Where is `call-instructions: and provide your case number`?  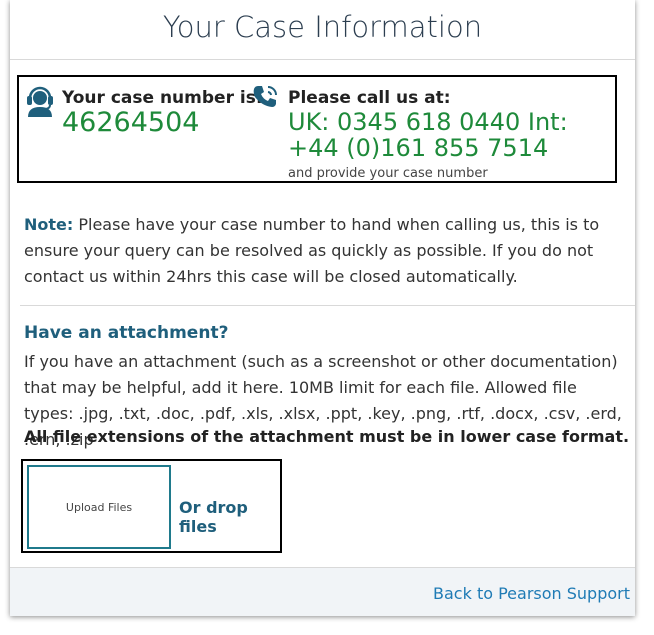
call-instructions: and provide your case number is located at coordinates (388, 173).